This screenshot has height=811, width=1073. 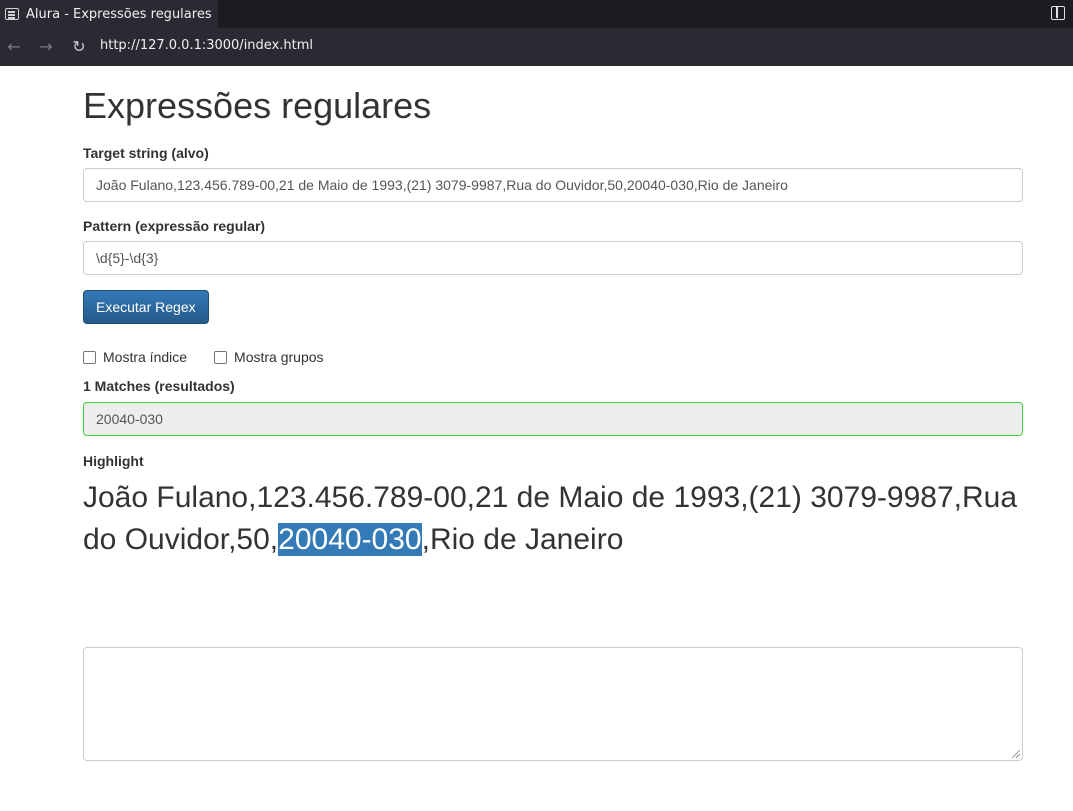 I want to click on execute-regex-button: Executar Regex, so click(x=146, y=307).